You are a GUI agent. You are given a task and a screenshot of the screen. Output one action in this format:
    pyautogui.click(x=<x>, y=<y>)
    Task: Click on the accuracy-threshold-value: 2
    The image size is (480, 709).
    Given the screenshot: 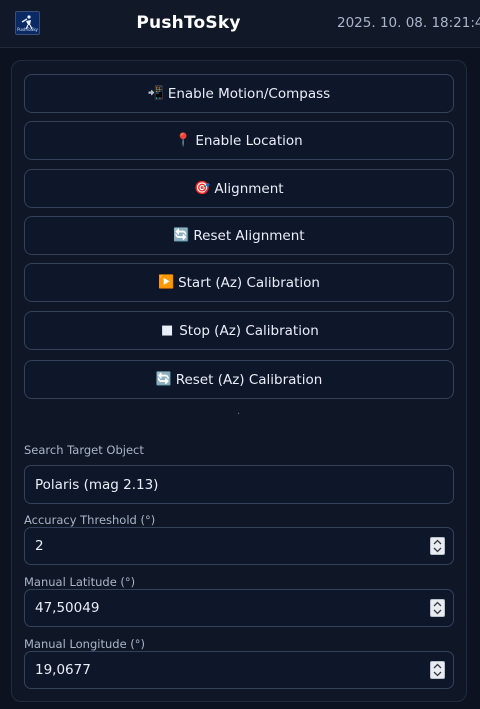 What is the action you would take?
    pyautogui.click(x=39, y=546)
    